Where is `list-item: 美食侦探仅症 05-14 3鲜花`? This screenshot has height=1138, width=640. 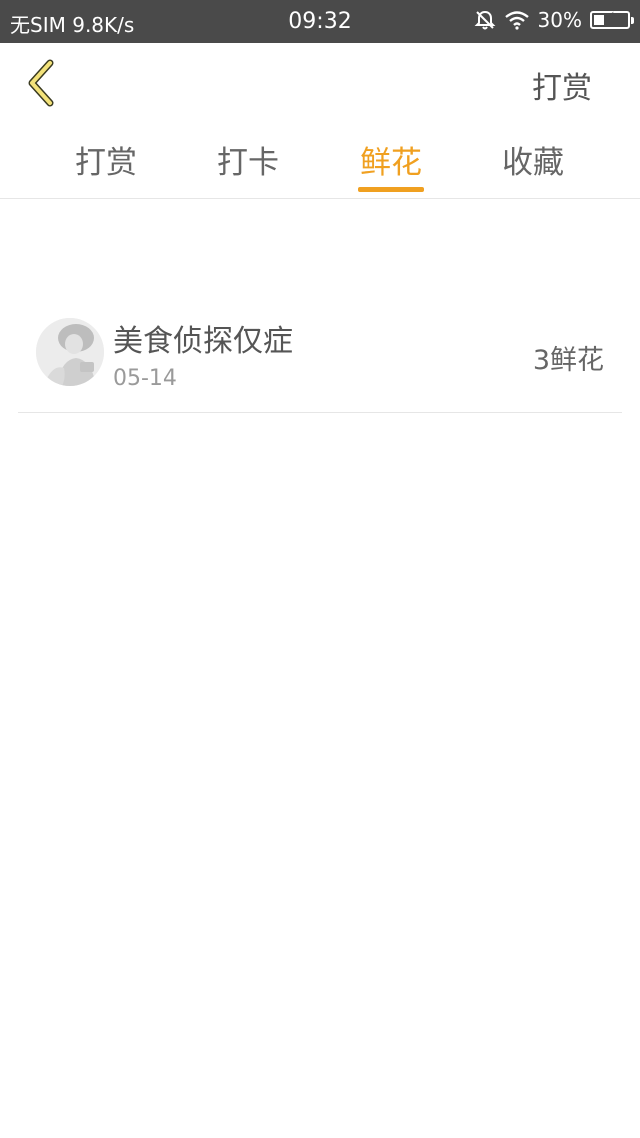
list-item: 美食侦探仅症 05-14 3鲜花 is located at coordinates (320, 356).